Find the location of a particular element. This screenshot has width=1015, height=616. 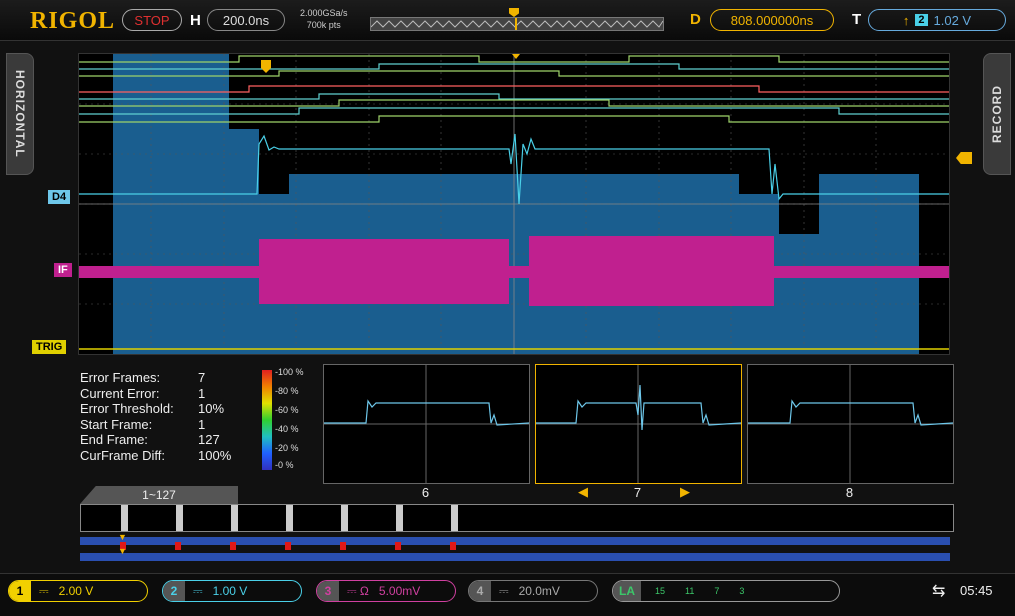

d4-channel-label: D4 is located at coordinates (59, 197).